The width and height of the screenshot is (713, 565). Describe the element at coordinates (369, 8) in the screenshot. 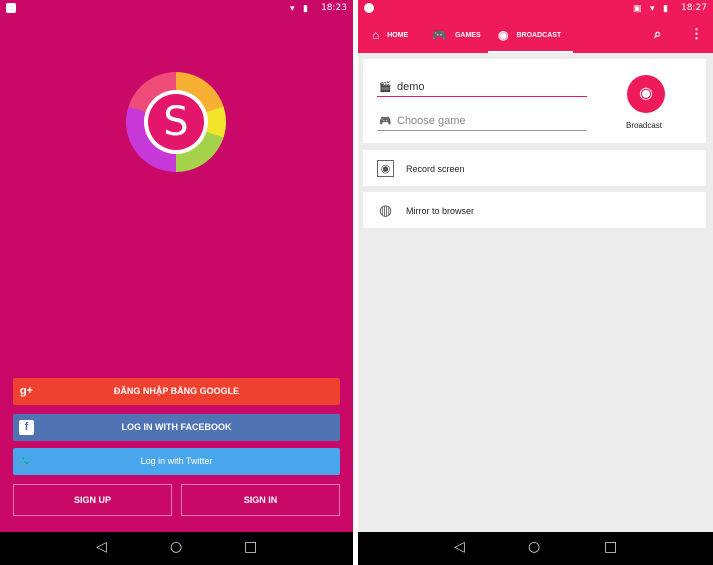

I see `notification-icon` at that location.